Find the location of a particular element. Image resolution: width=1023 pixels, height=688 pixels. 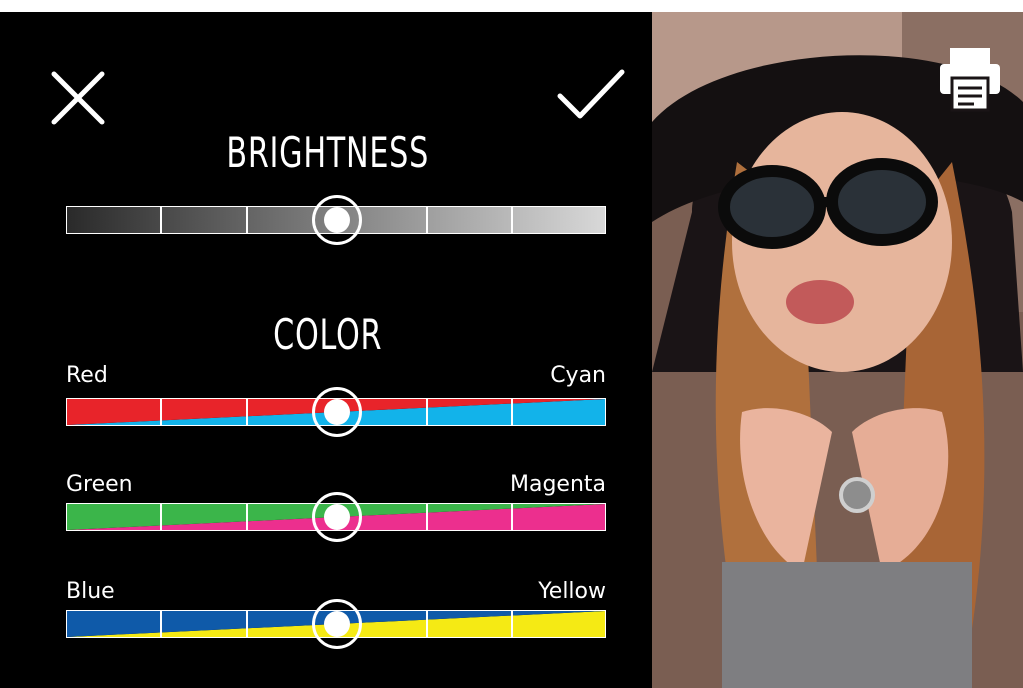

green-label: Green is located at coordinates (99, 484).